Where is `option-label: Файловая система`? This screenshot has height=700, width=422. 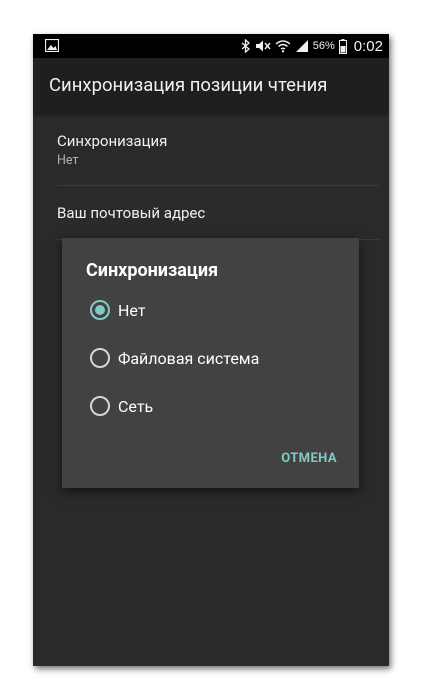 option-label: Файловая система is located at coordinates (189, 358).